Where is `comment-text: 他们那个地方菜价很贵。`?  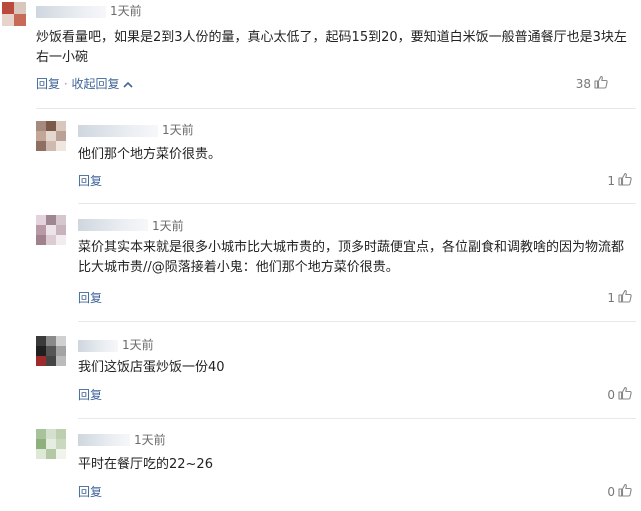 comment-text: 他们那个地方菜价很贵。 is located at coordinates (150, 154).